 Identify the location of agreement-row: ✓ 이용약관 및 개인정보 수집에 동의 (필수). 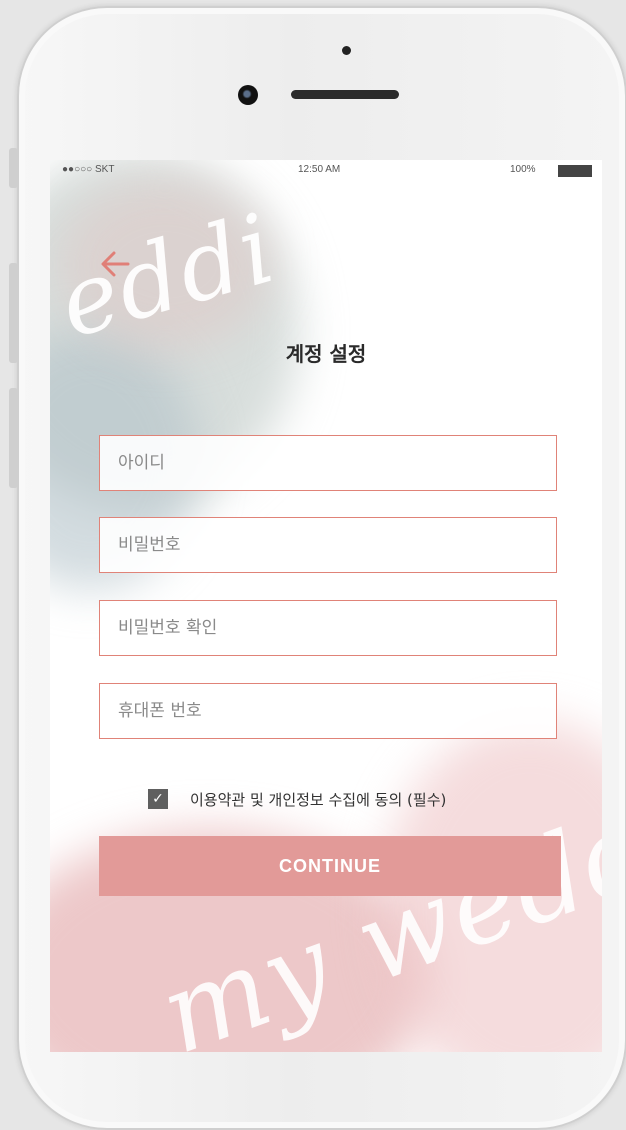
(358, 799).